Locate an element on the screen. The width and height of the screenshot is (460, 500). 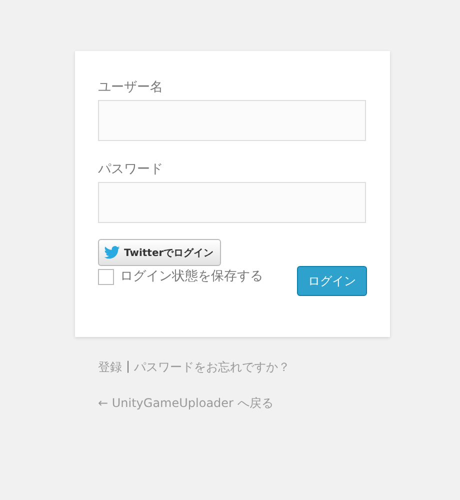
twitter-login-button: Twitterでログイン is located at coordinates (159, 252).